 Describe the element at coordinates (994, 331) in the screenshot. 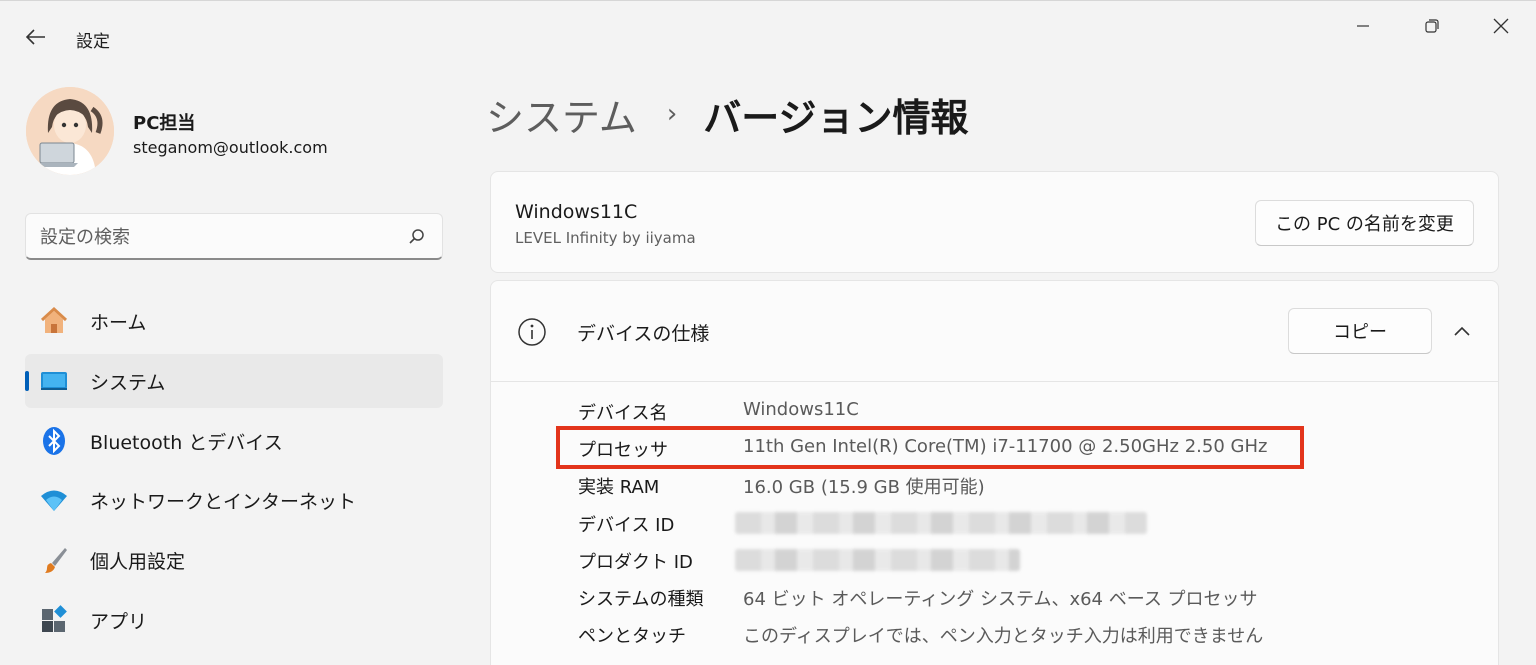

I see `device-specs-header: デバイスの仕様 コピー` at that location.